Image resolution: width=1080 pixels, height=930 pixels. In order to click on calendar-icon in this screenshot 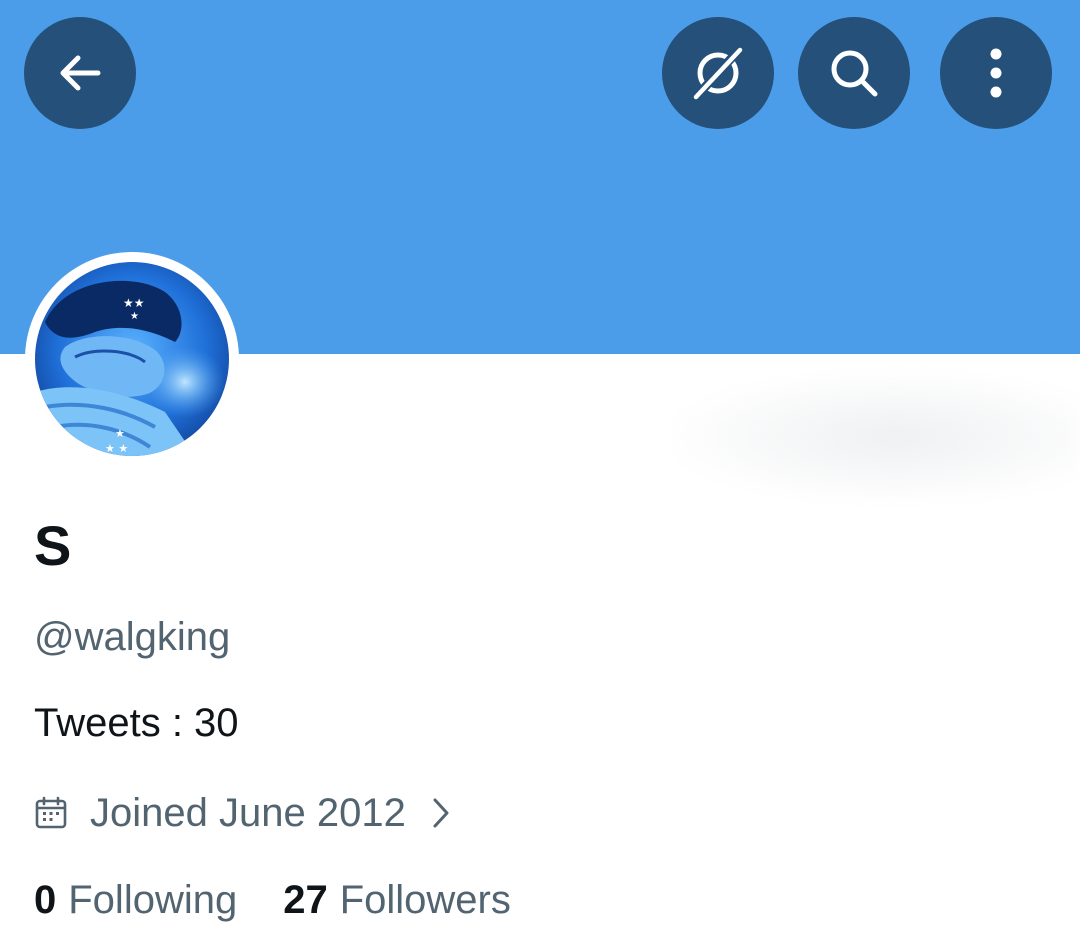, I will do `click(51, 812)`.